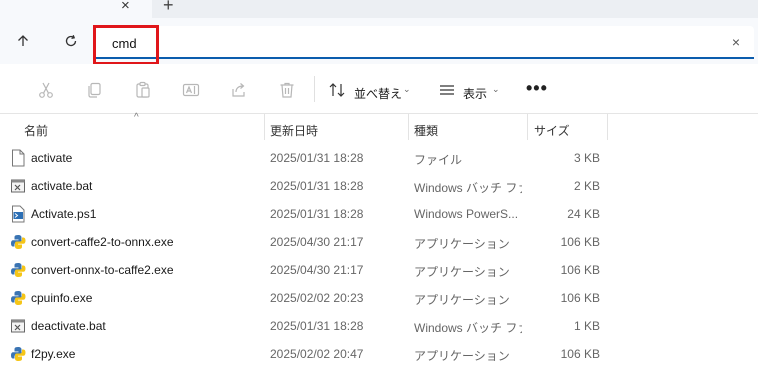 This screenshot has width=758, height=374. I want to click on paste-icon, so click(143, 90).